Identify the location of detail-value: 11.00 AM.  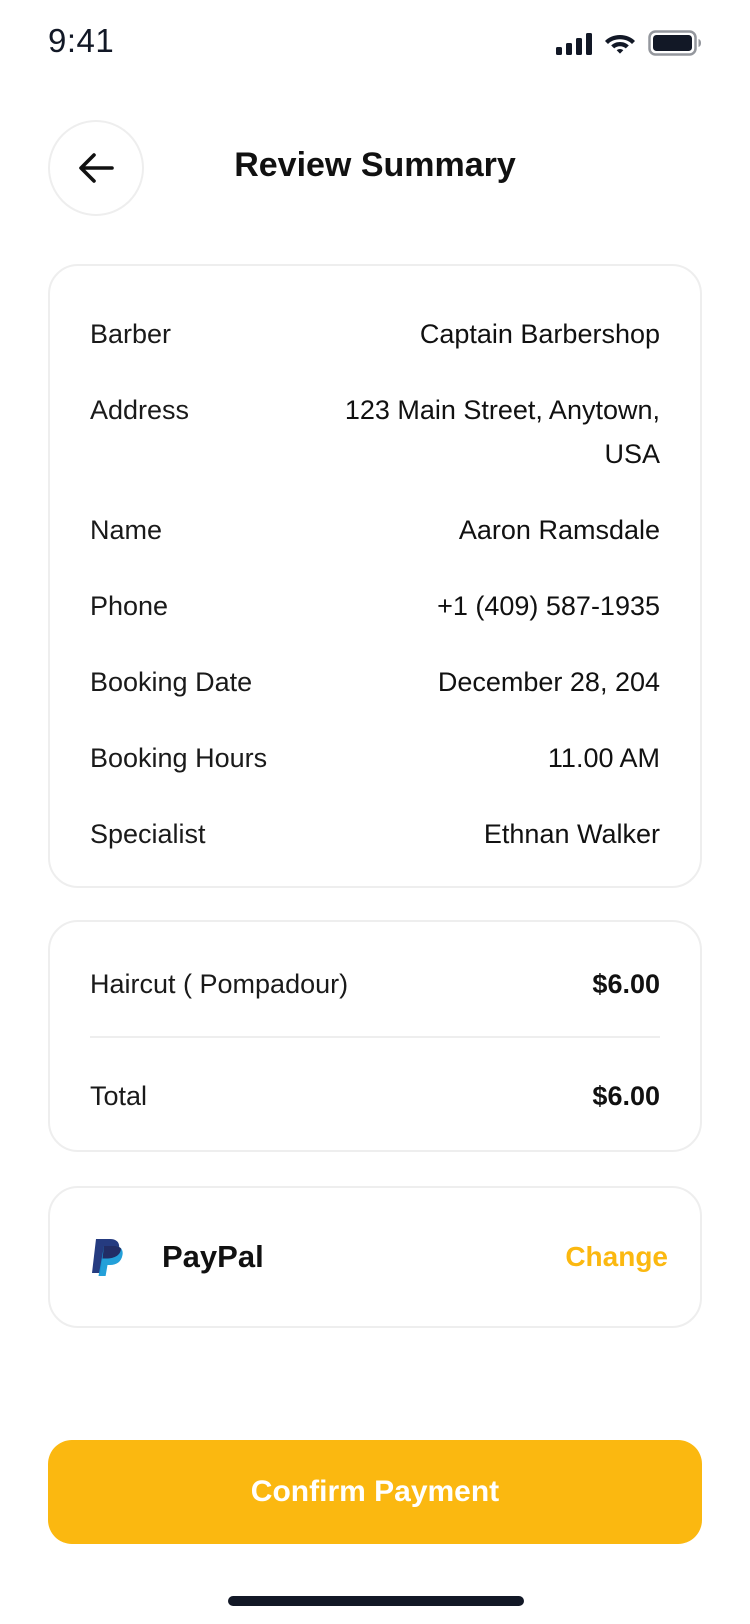
(603, 758).